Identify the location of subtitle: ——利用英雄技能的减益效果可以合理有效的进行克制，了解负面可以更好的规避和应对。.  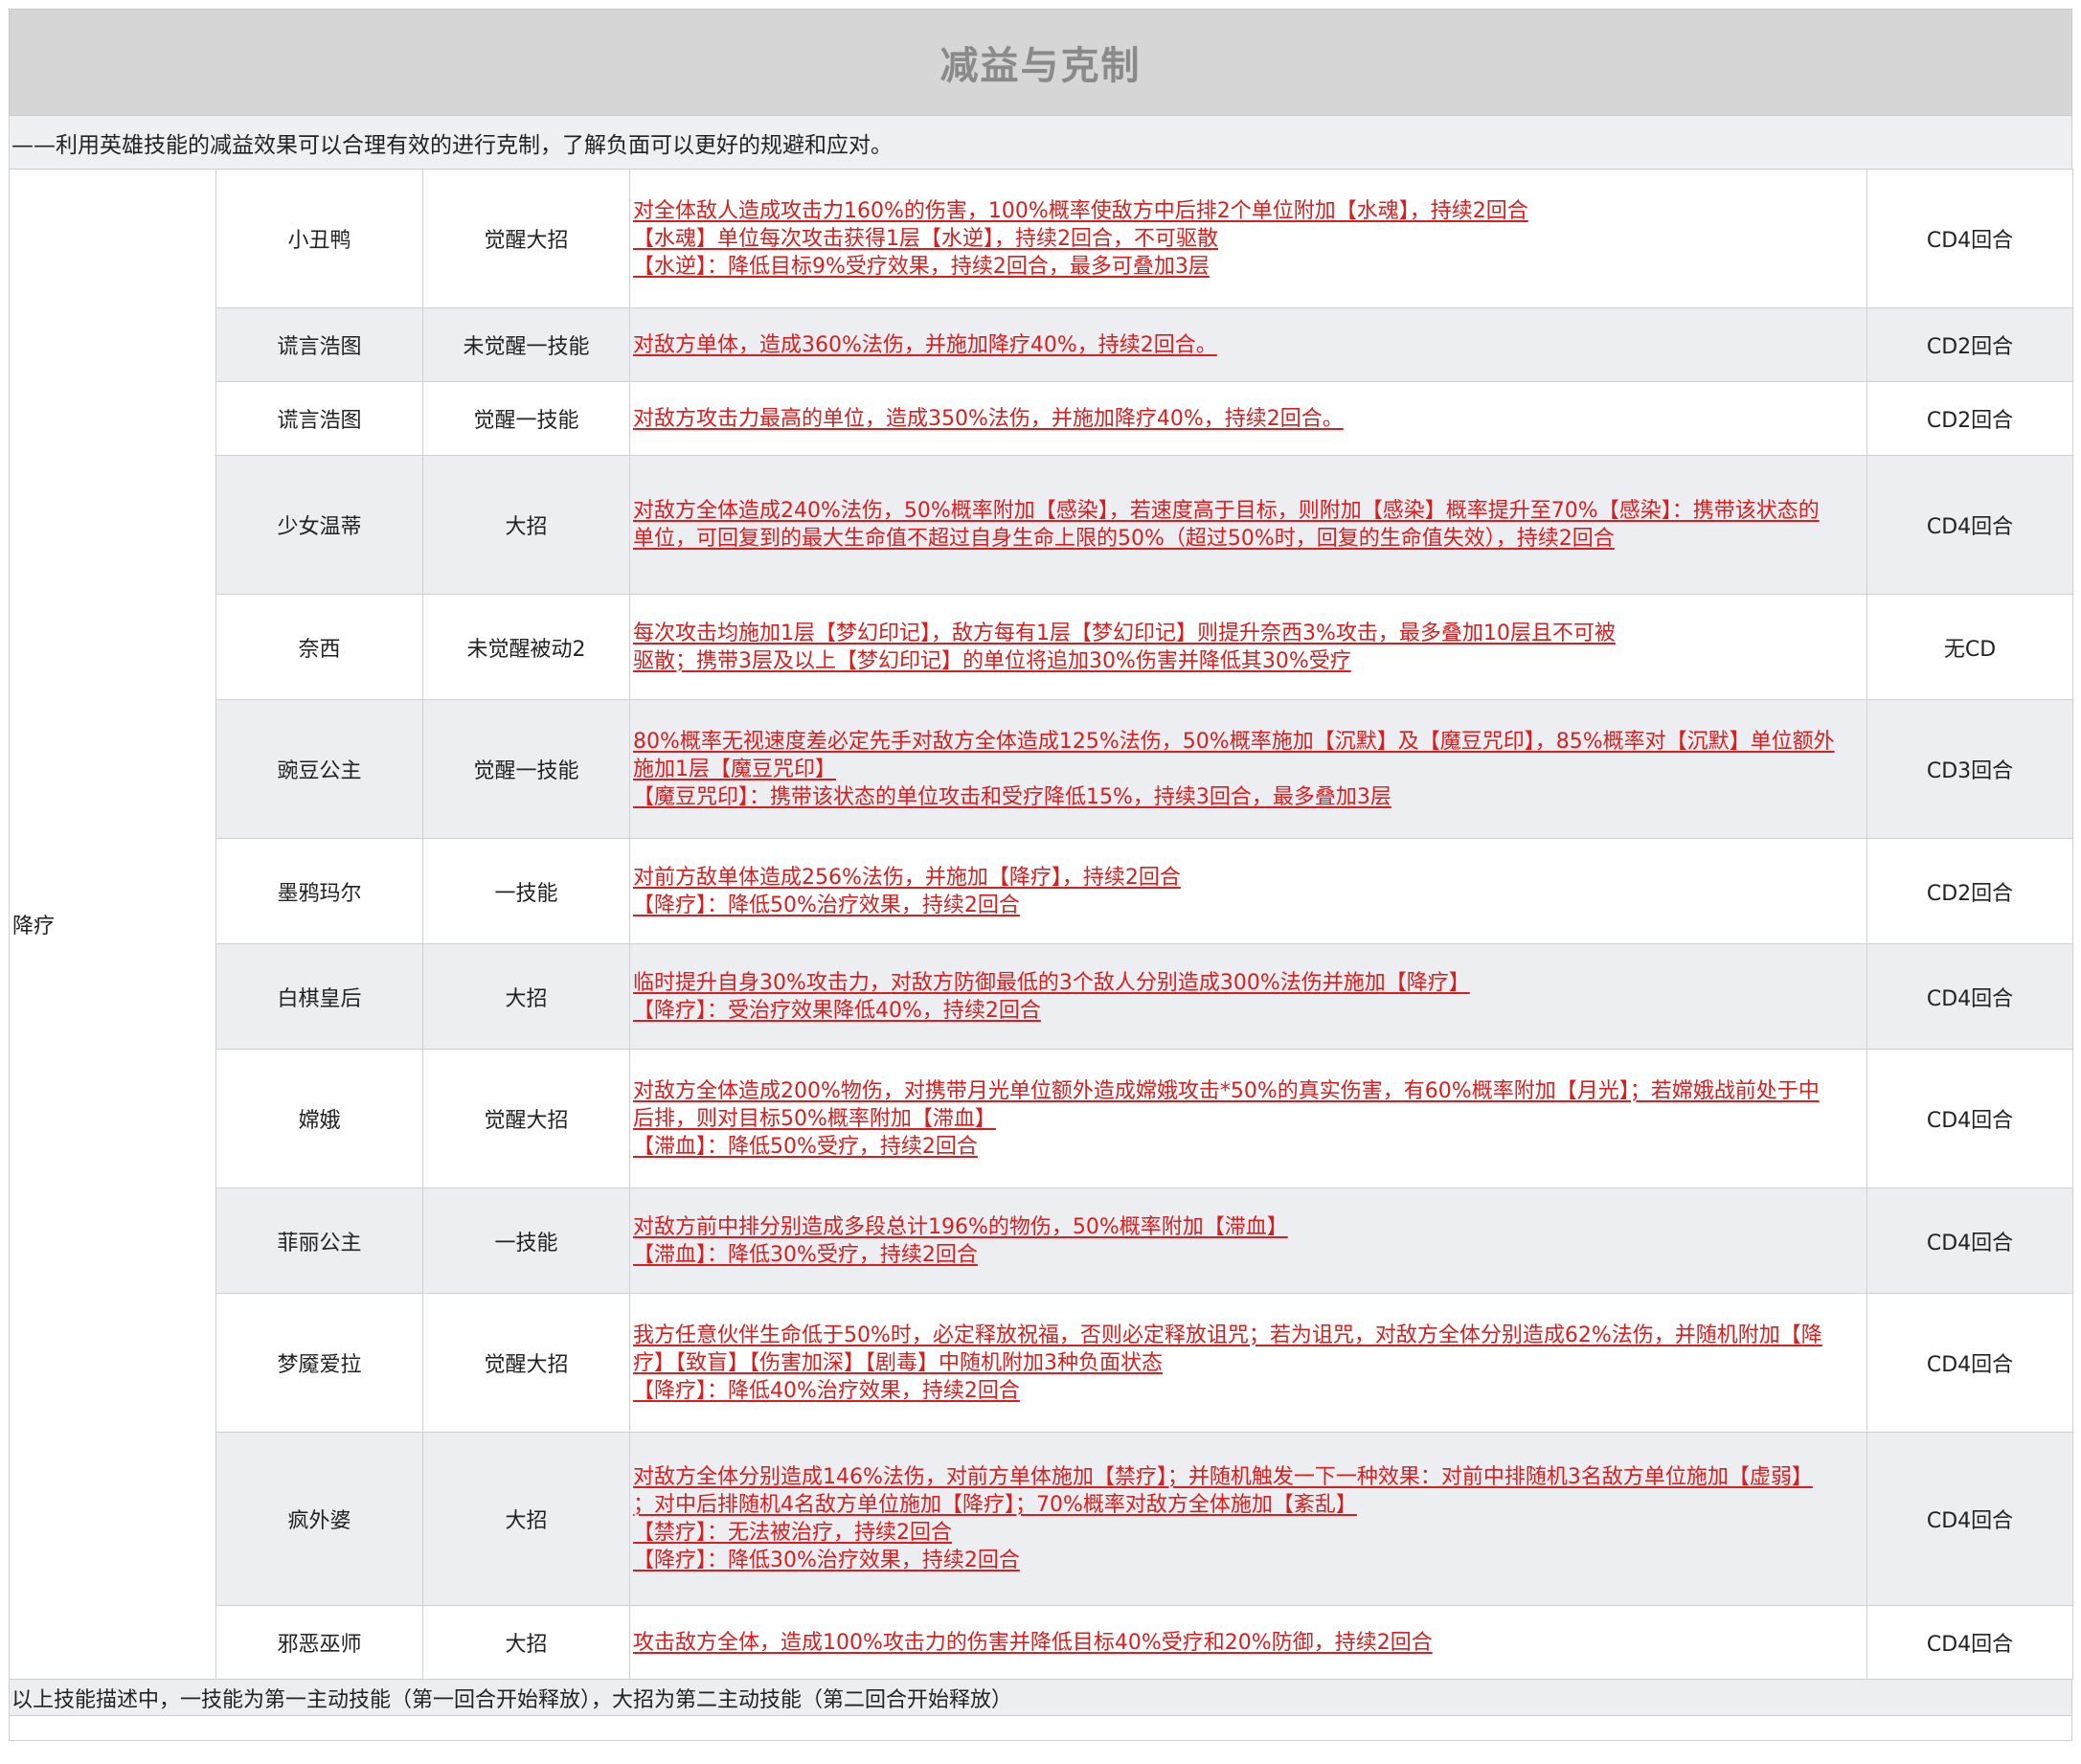
(1040, 142).